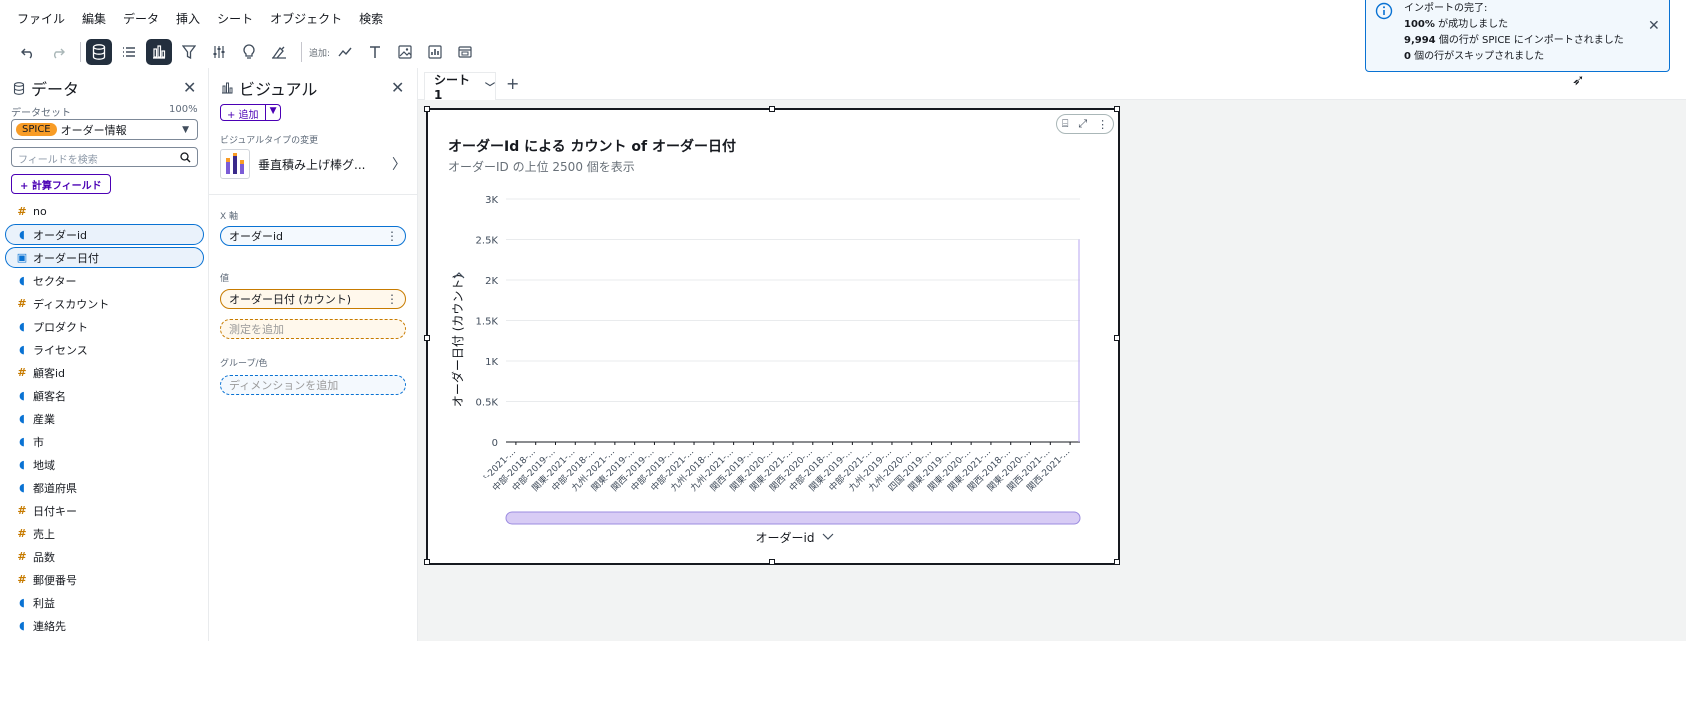 The image size is (1686, 720). What do you see at coordinates (55, 89) in the screenshot?
I see `data-panel-title-text: データ` at bounding box center [55, 89].